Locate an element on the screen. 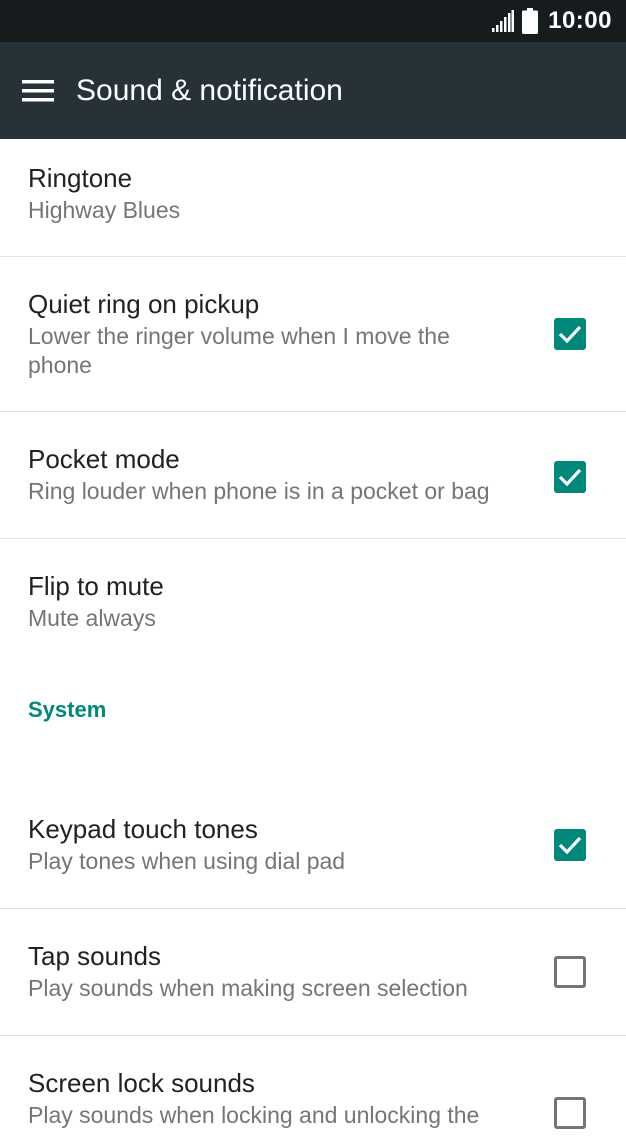  screen-lock-sounds-checkbox is located at coordinates (570, 1113).